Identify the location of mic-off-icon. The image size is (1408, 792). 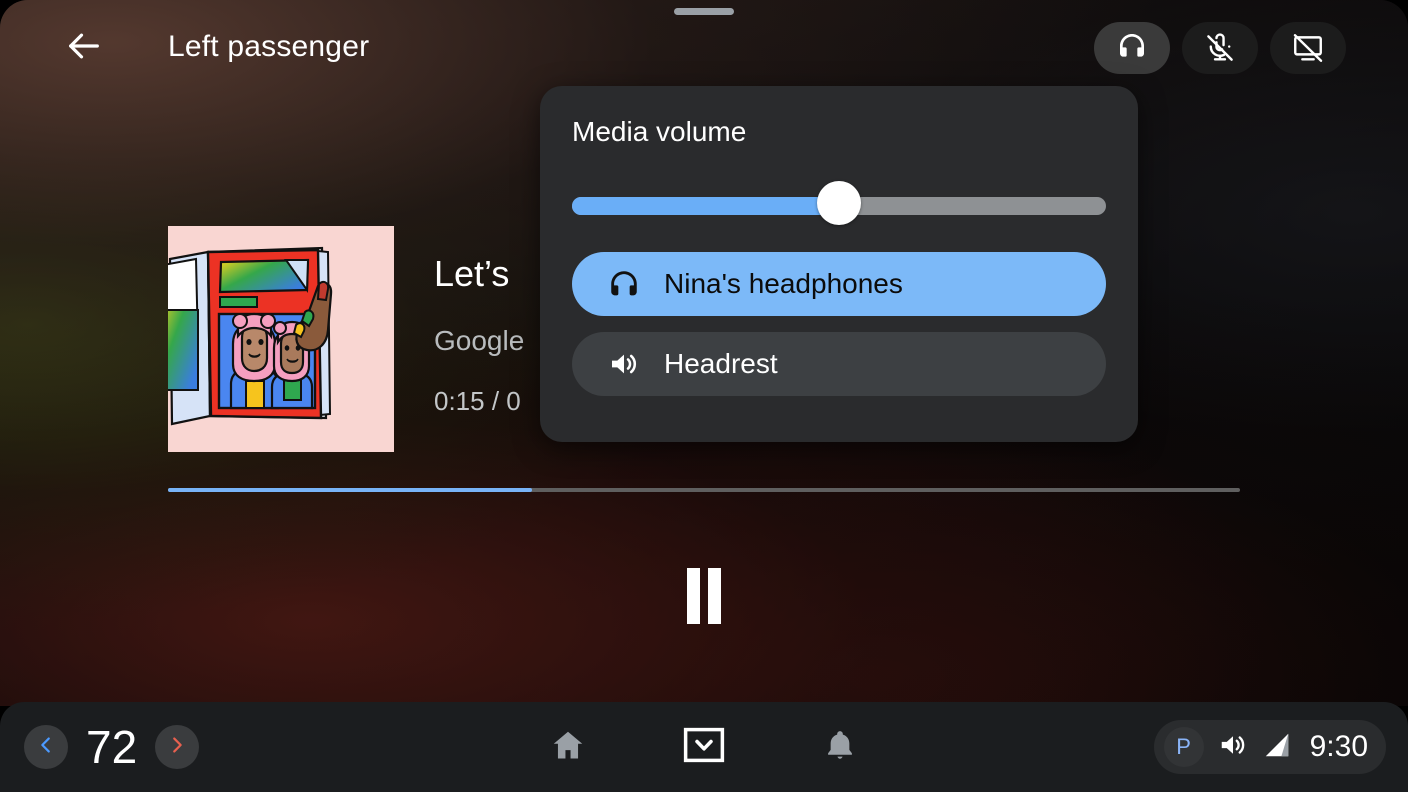
(1220, 47).